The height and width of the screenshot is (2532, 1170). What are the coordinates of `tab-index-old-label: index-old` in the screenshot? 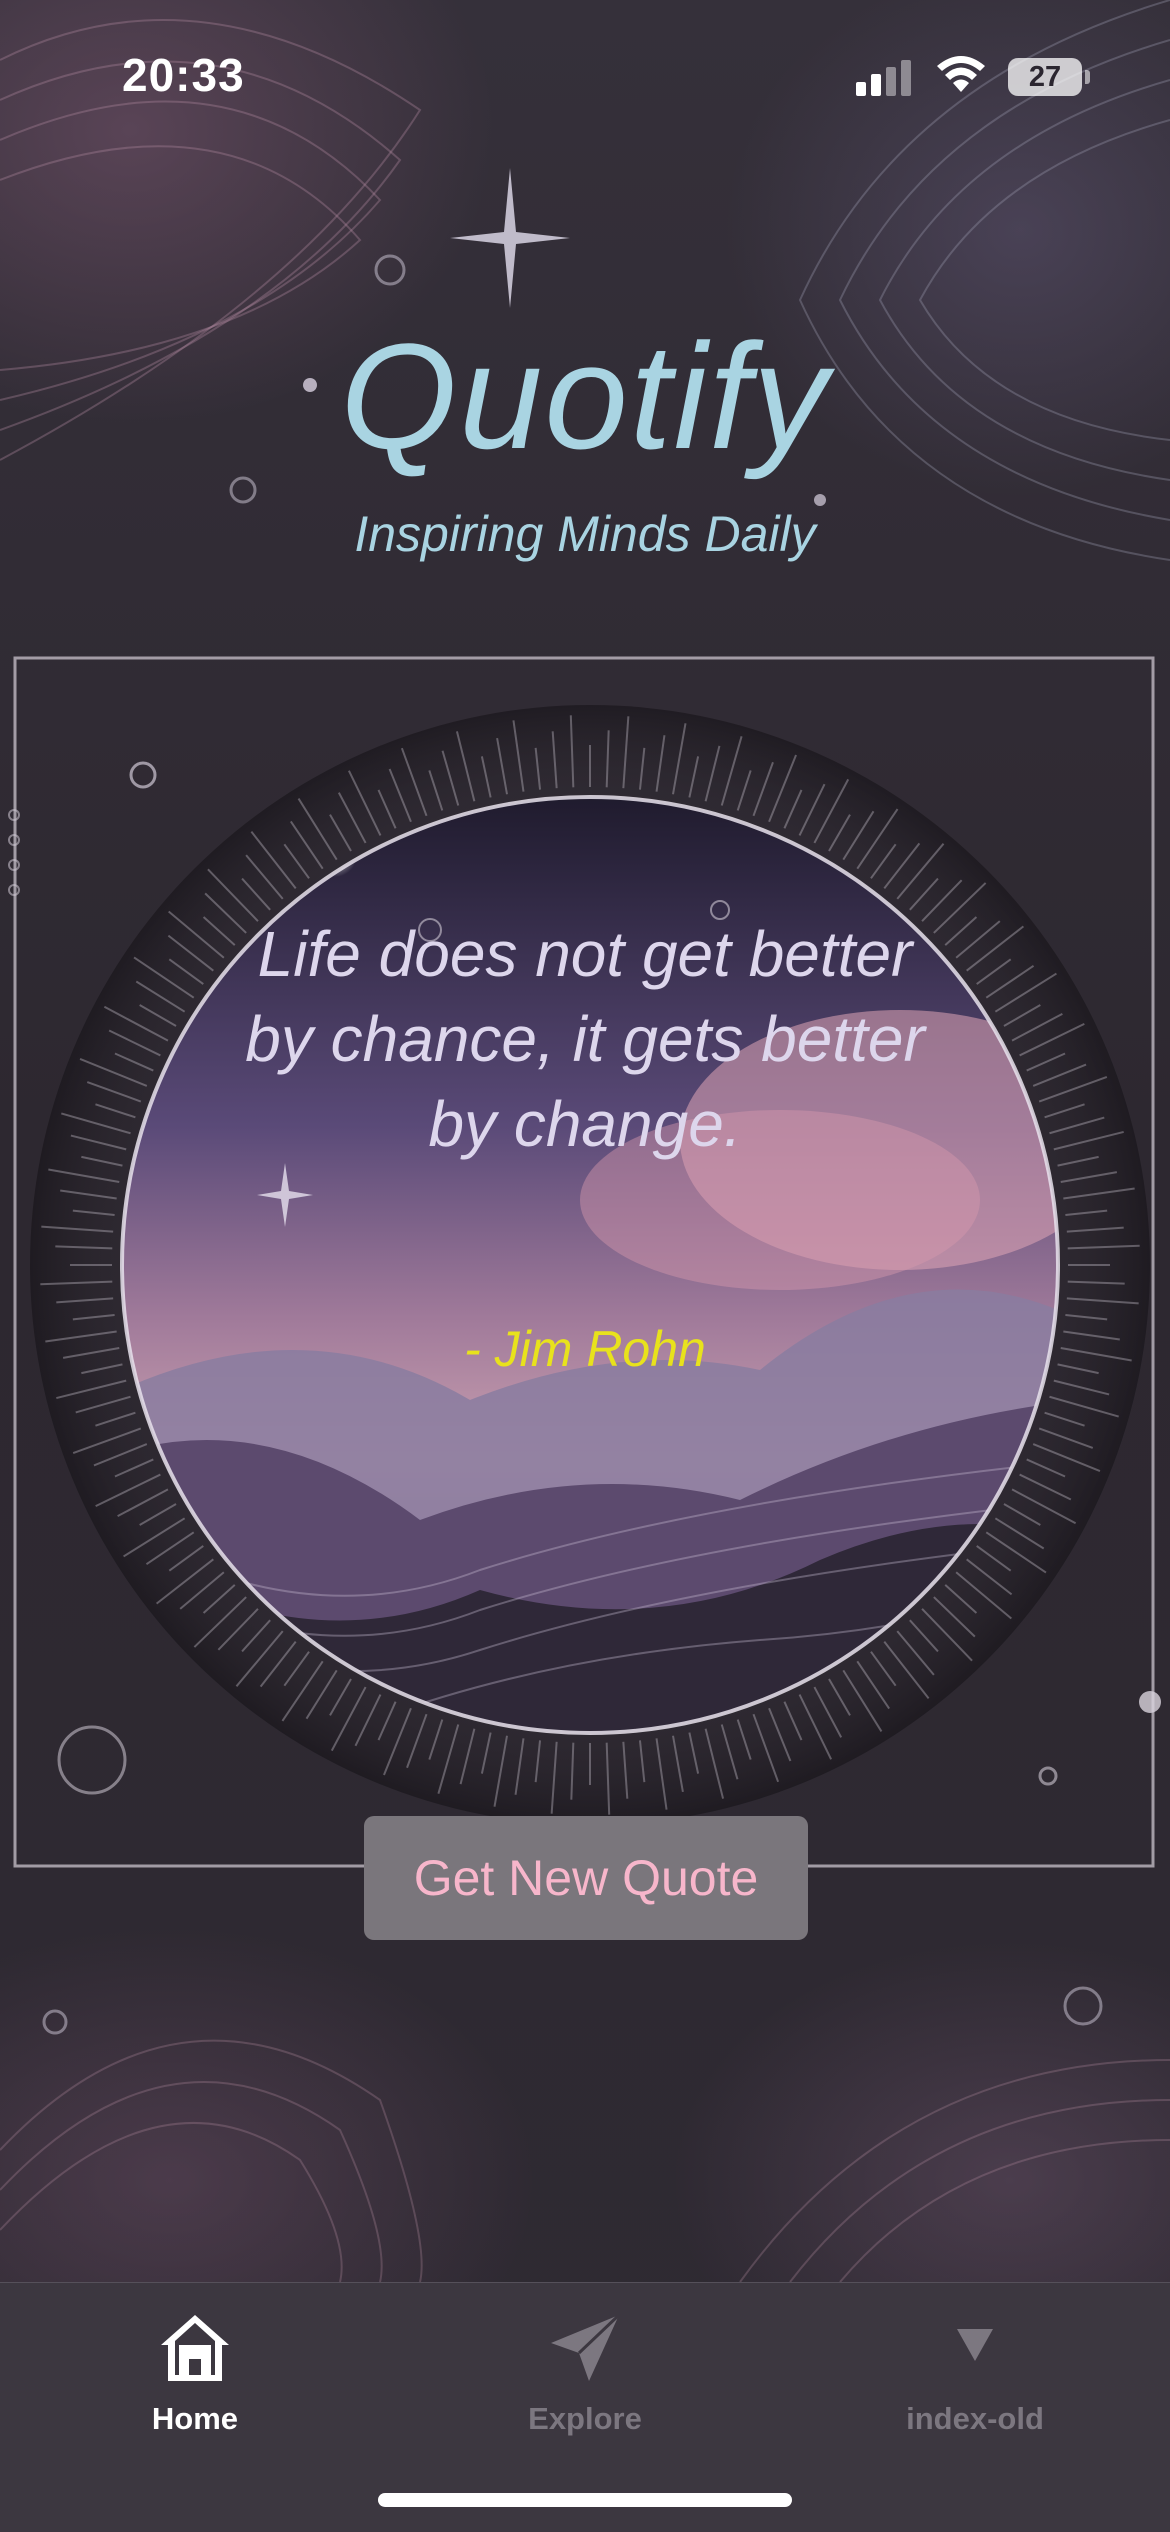 It's located at (975, 2418).